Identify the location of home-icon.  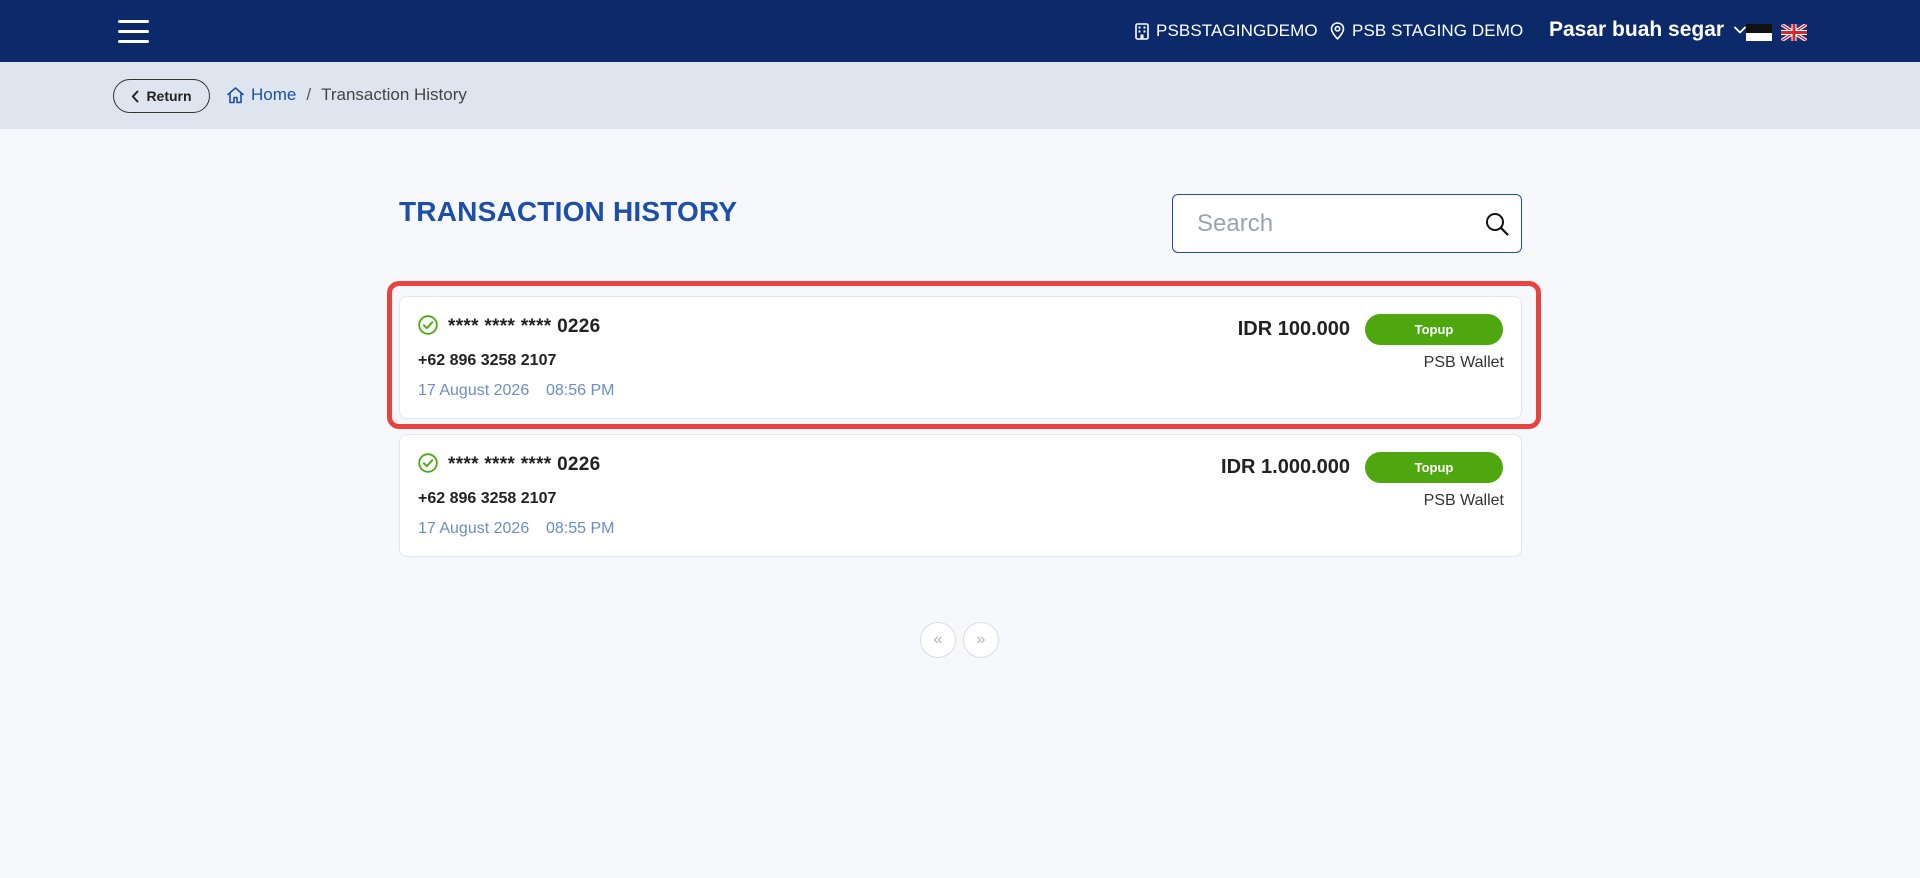
(235, 95).